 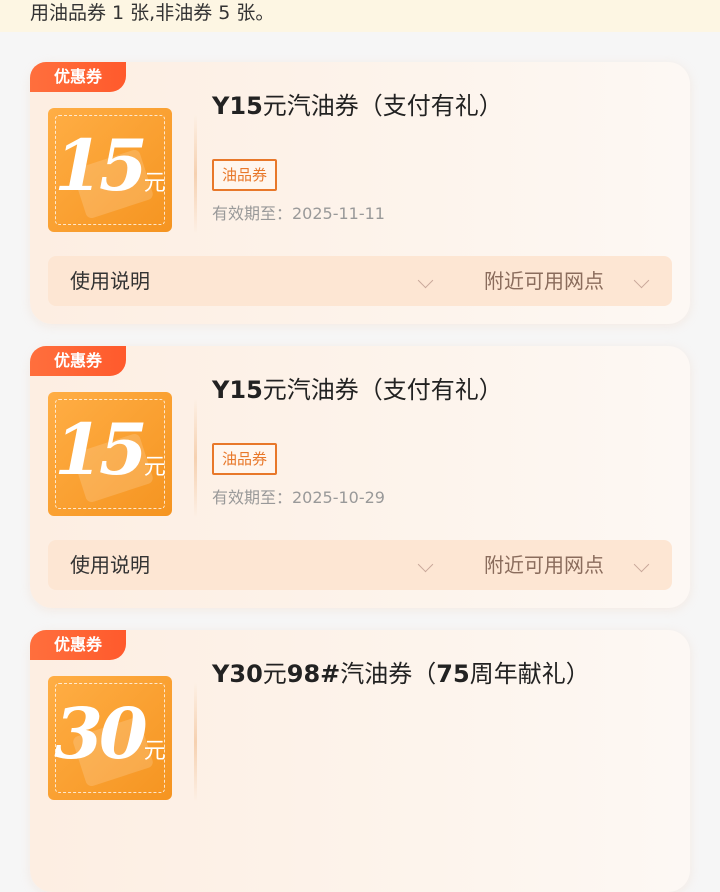 I want to click on coupon-validity: 有效期至：2025-10-29, so click(x=298, y=497).